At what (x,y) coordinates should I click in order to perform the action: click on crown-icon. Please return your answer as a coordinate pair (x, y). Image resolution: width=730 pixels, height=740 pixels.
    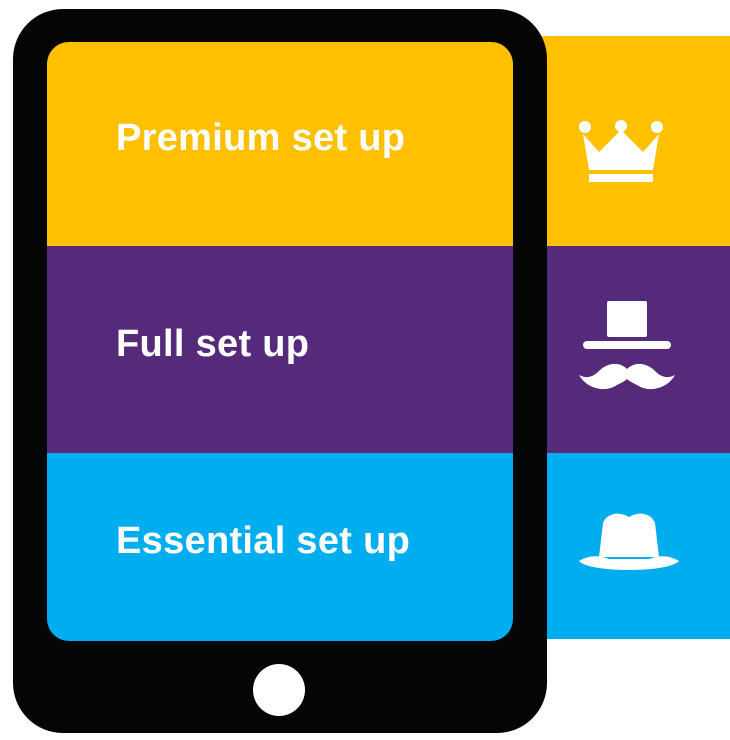
    Looking at the image, I should click on (621, 154).